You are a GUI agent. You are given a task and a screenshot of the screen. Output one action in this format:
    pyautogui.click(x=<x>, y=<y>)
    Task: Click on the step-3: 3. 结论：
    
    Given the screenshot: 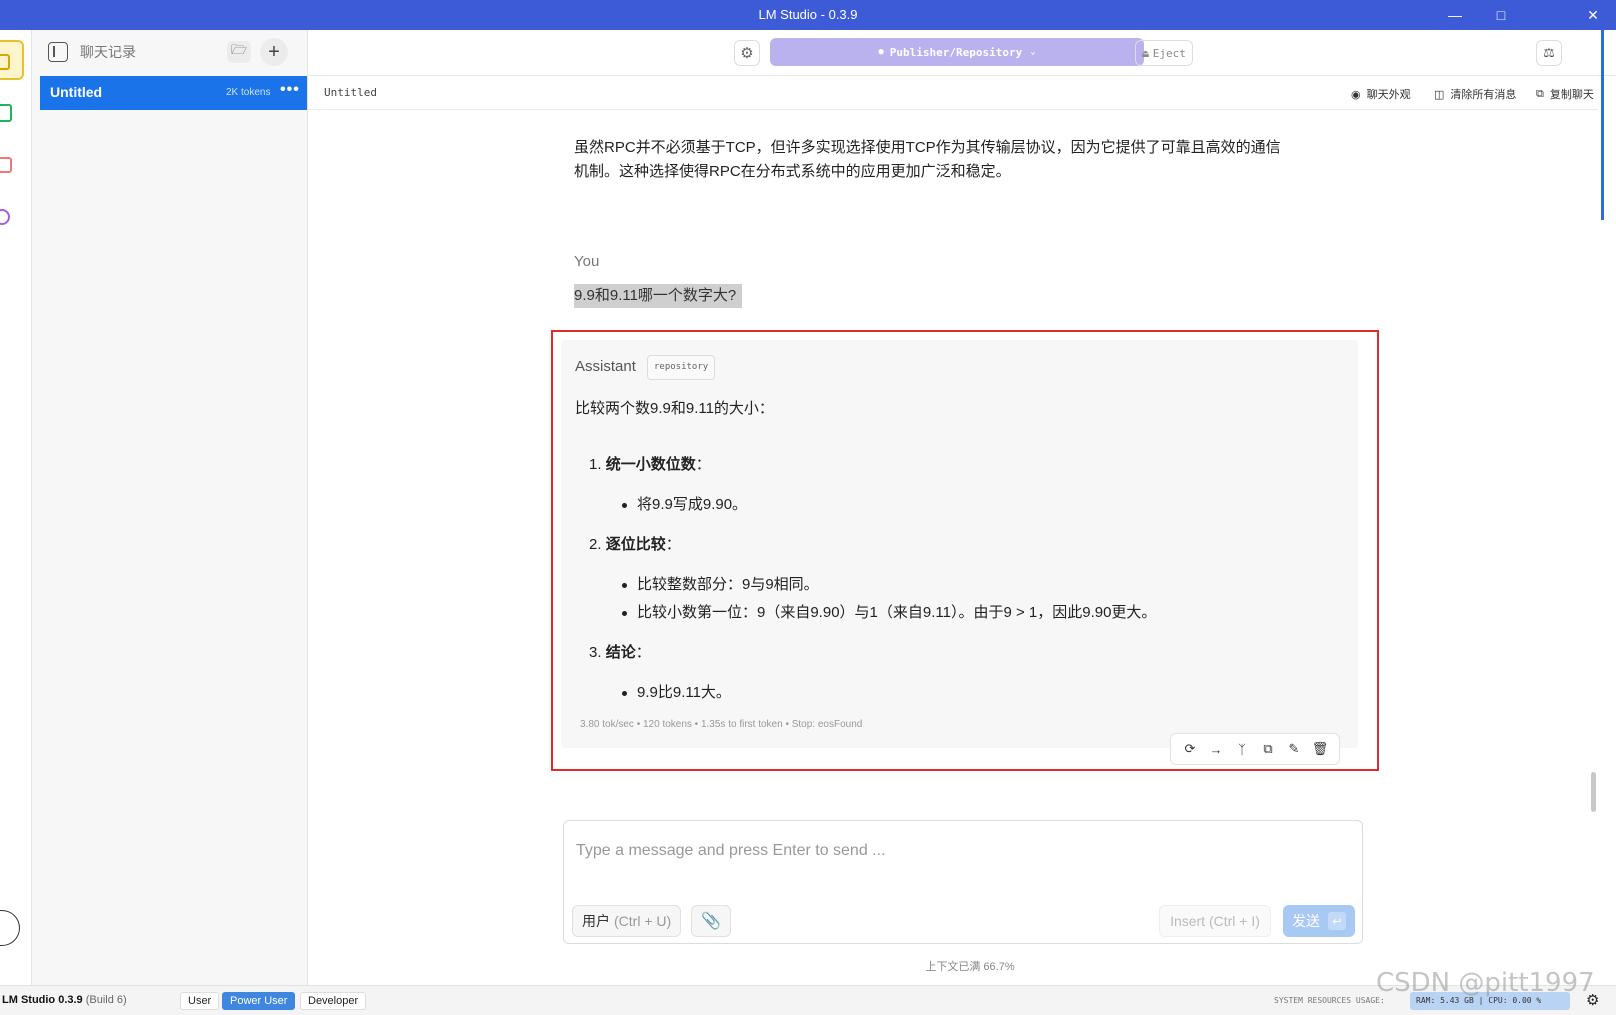 What is the action you would take?
    pyautogui.click(x=620, y=653)
    